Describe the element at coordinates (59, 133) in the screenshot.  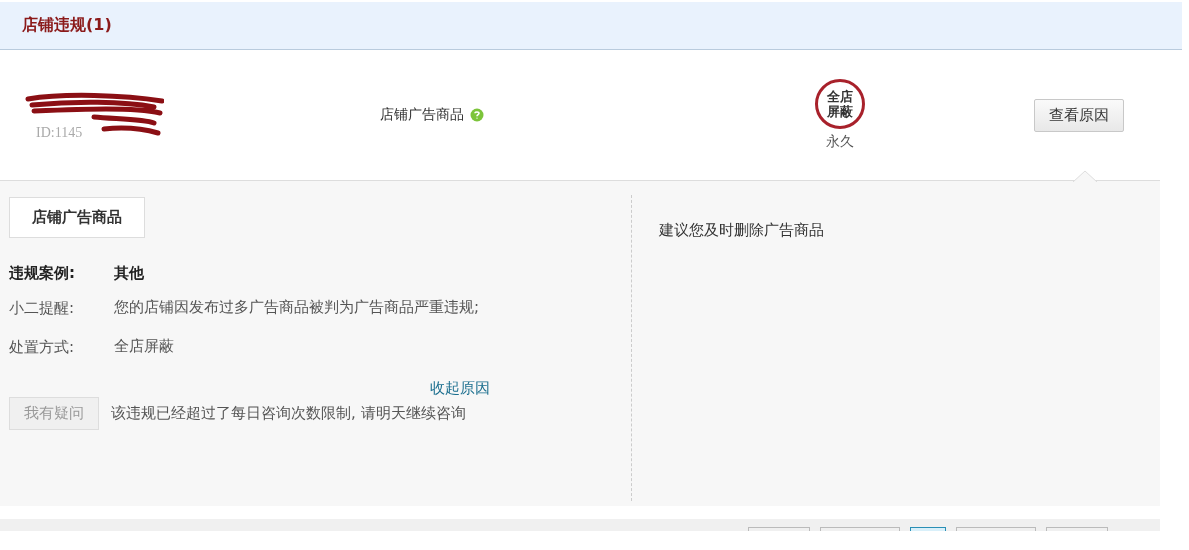
I see `shop-id: ID:1145` at that location.